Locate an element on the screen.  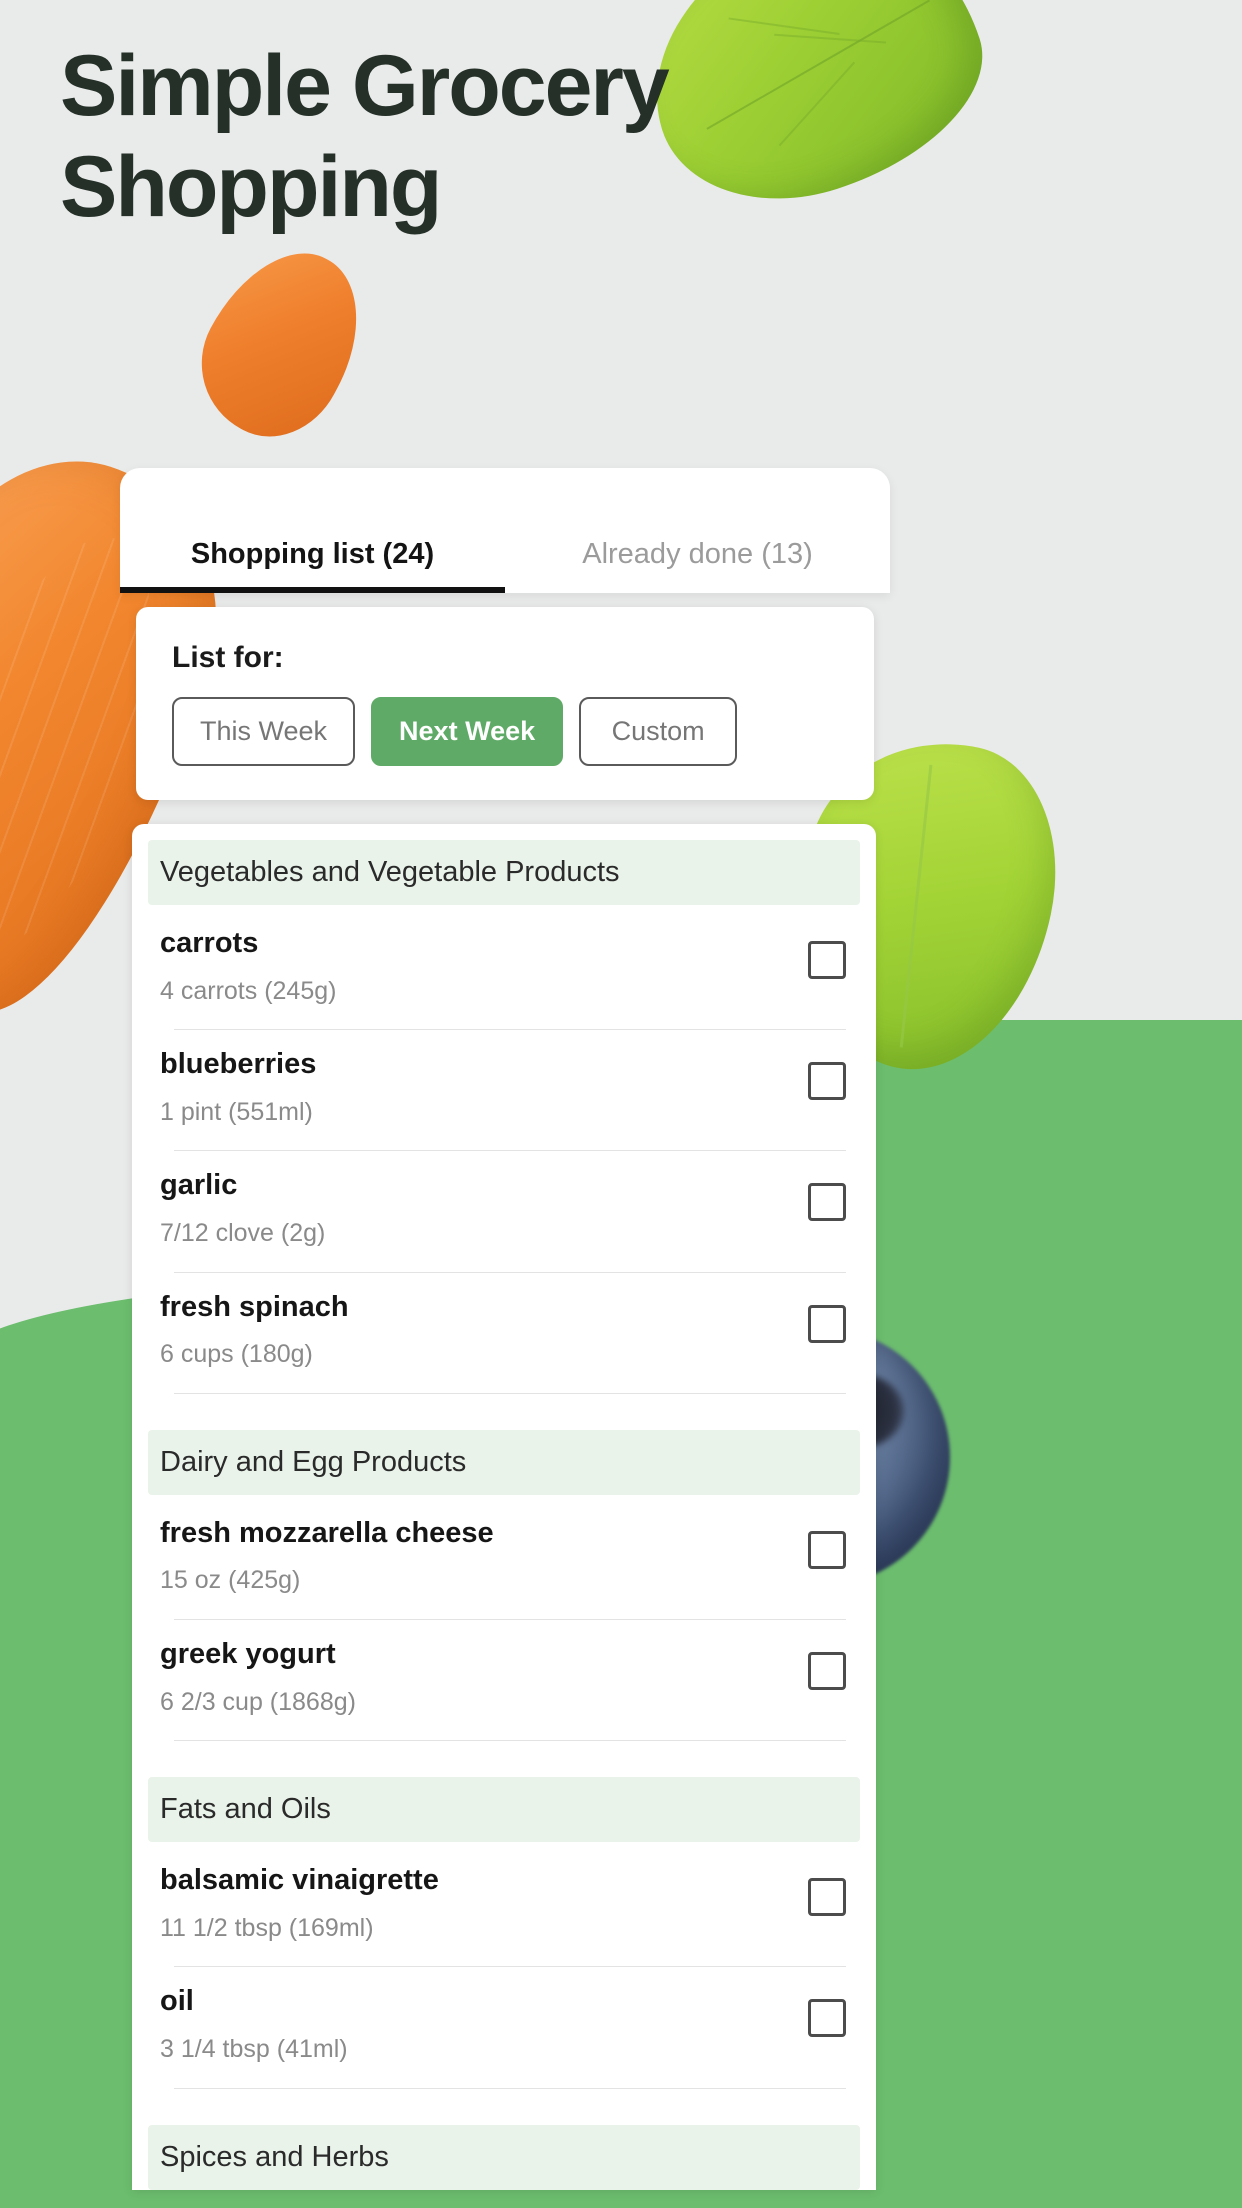
list-item: greek yogurt 6 2/3 cup (1868g) is located at coordinates (504, 1674).